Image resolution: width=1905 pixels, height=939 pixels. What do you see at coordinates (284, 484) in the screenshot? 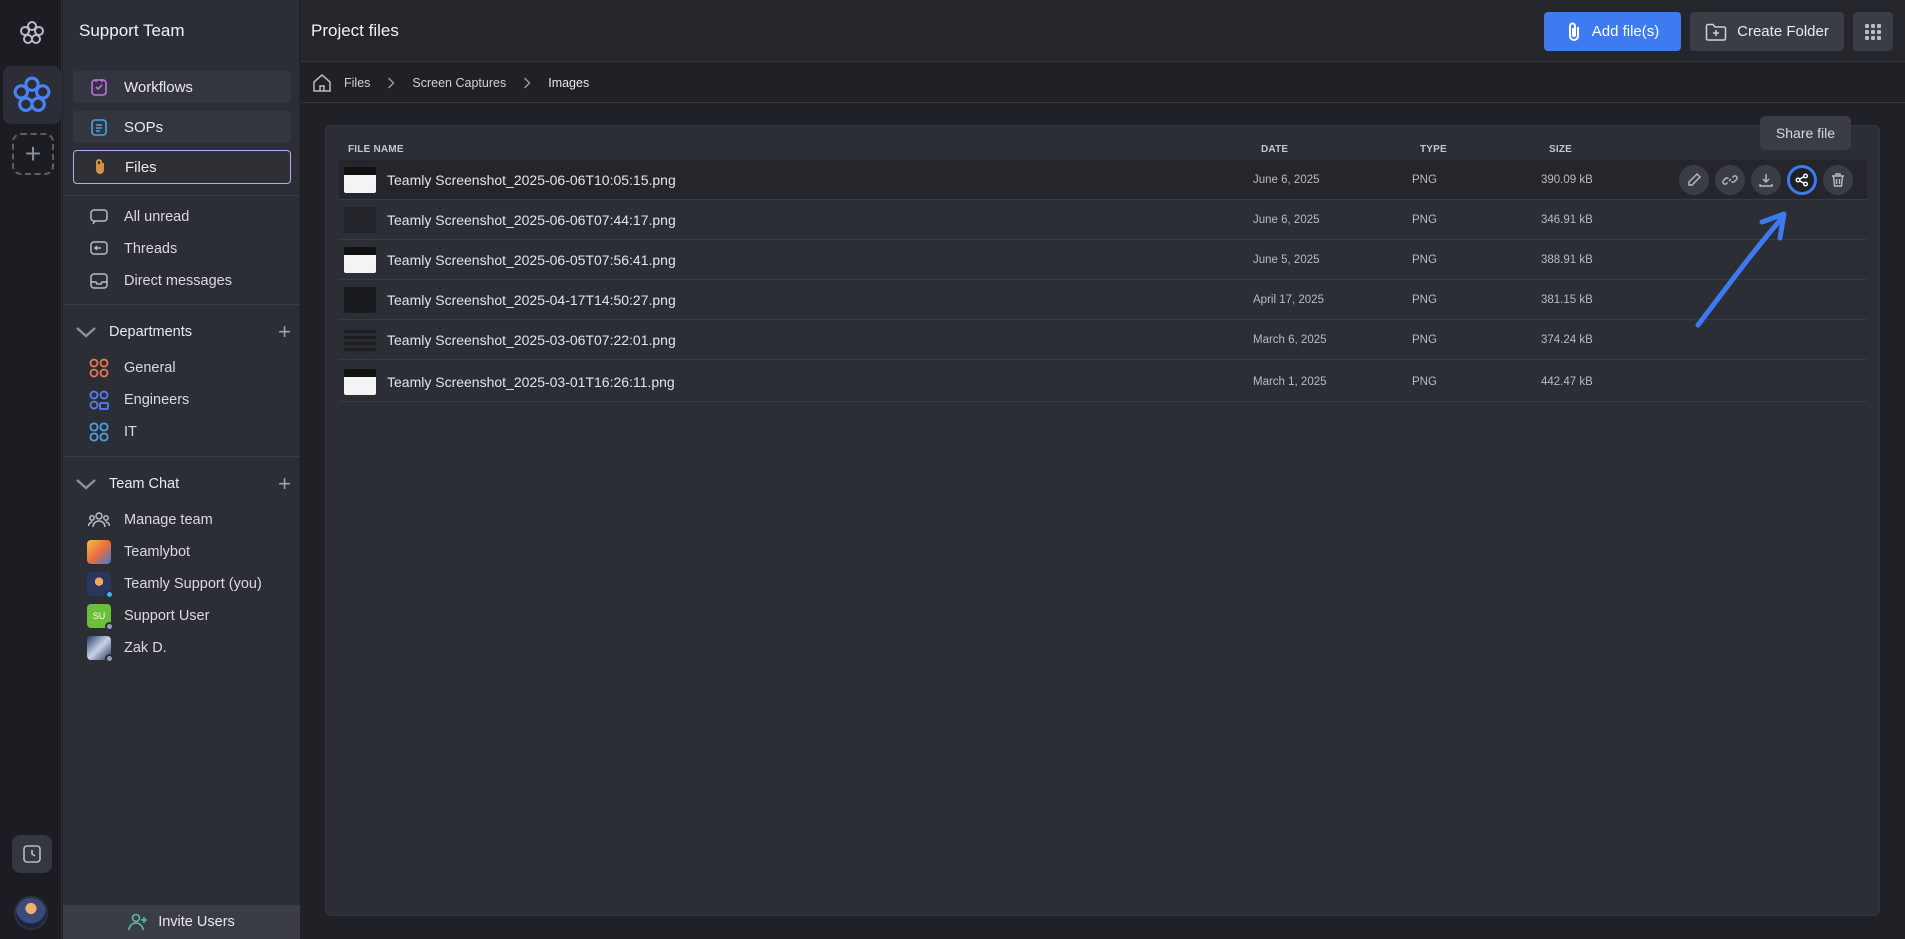
I see `add-chat-button: +` at bounding box center [284, 484].